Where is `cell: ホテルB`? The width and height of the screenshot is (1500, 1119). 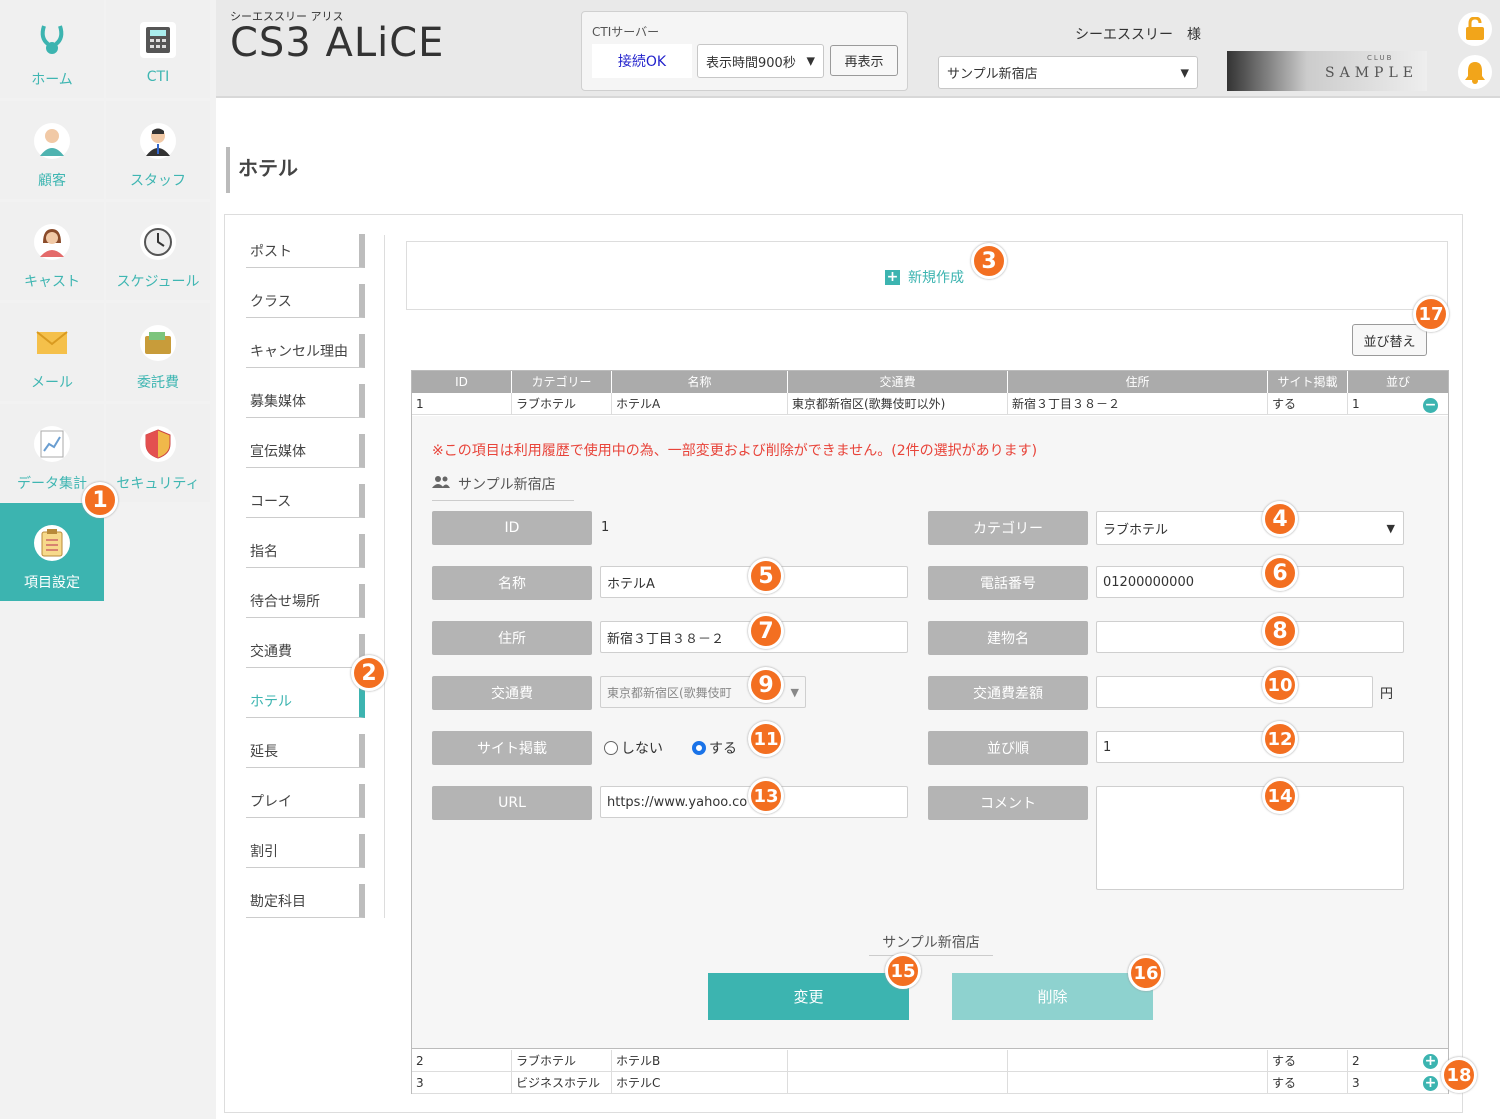
cell: ホテルB is located at coordinates (700, 1061).